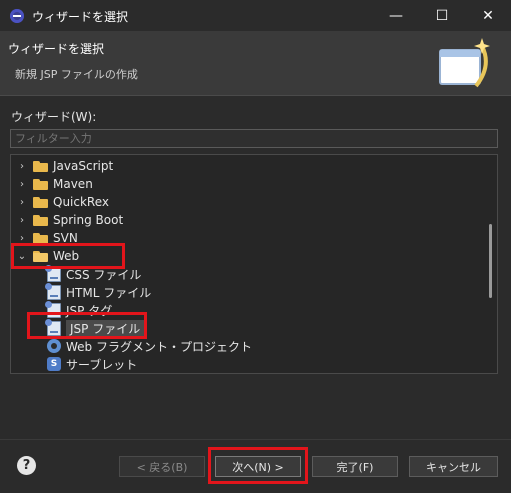  I want to click on filter-input, so click(254, 138).